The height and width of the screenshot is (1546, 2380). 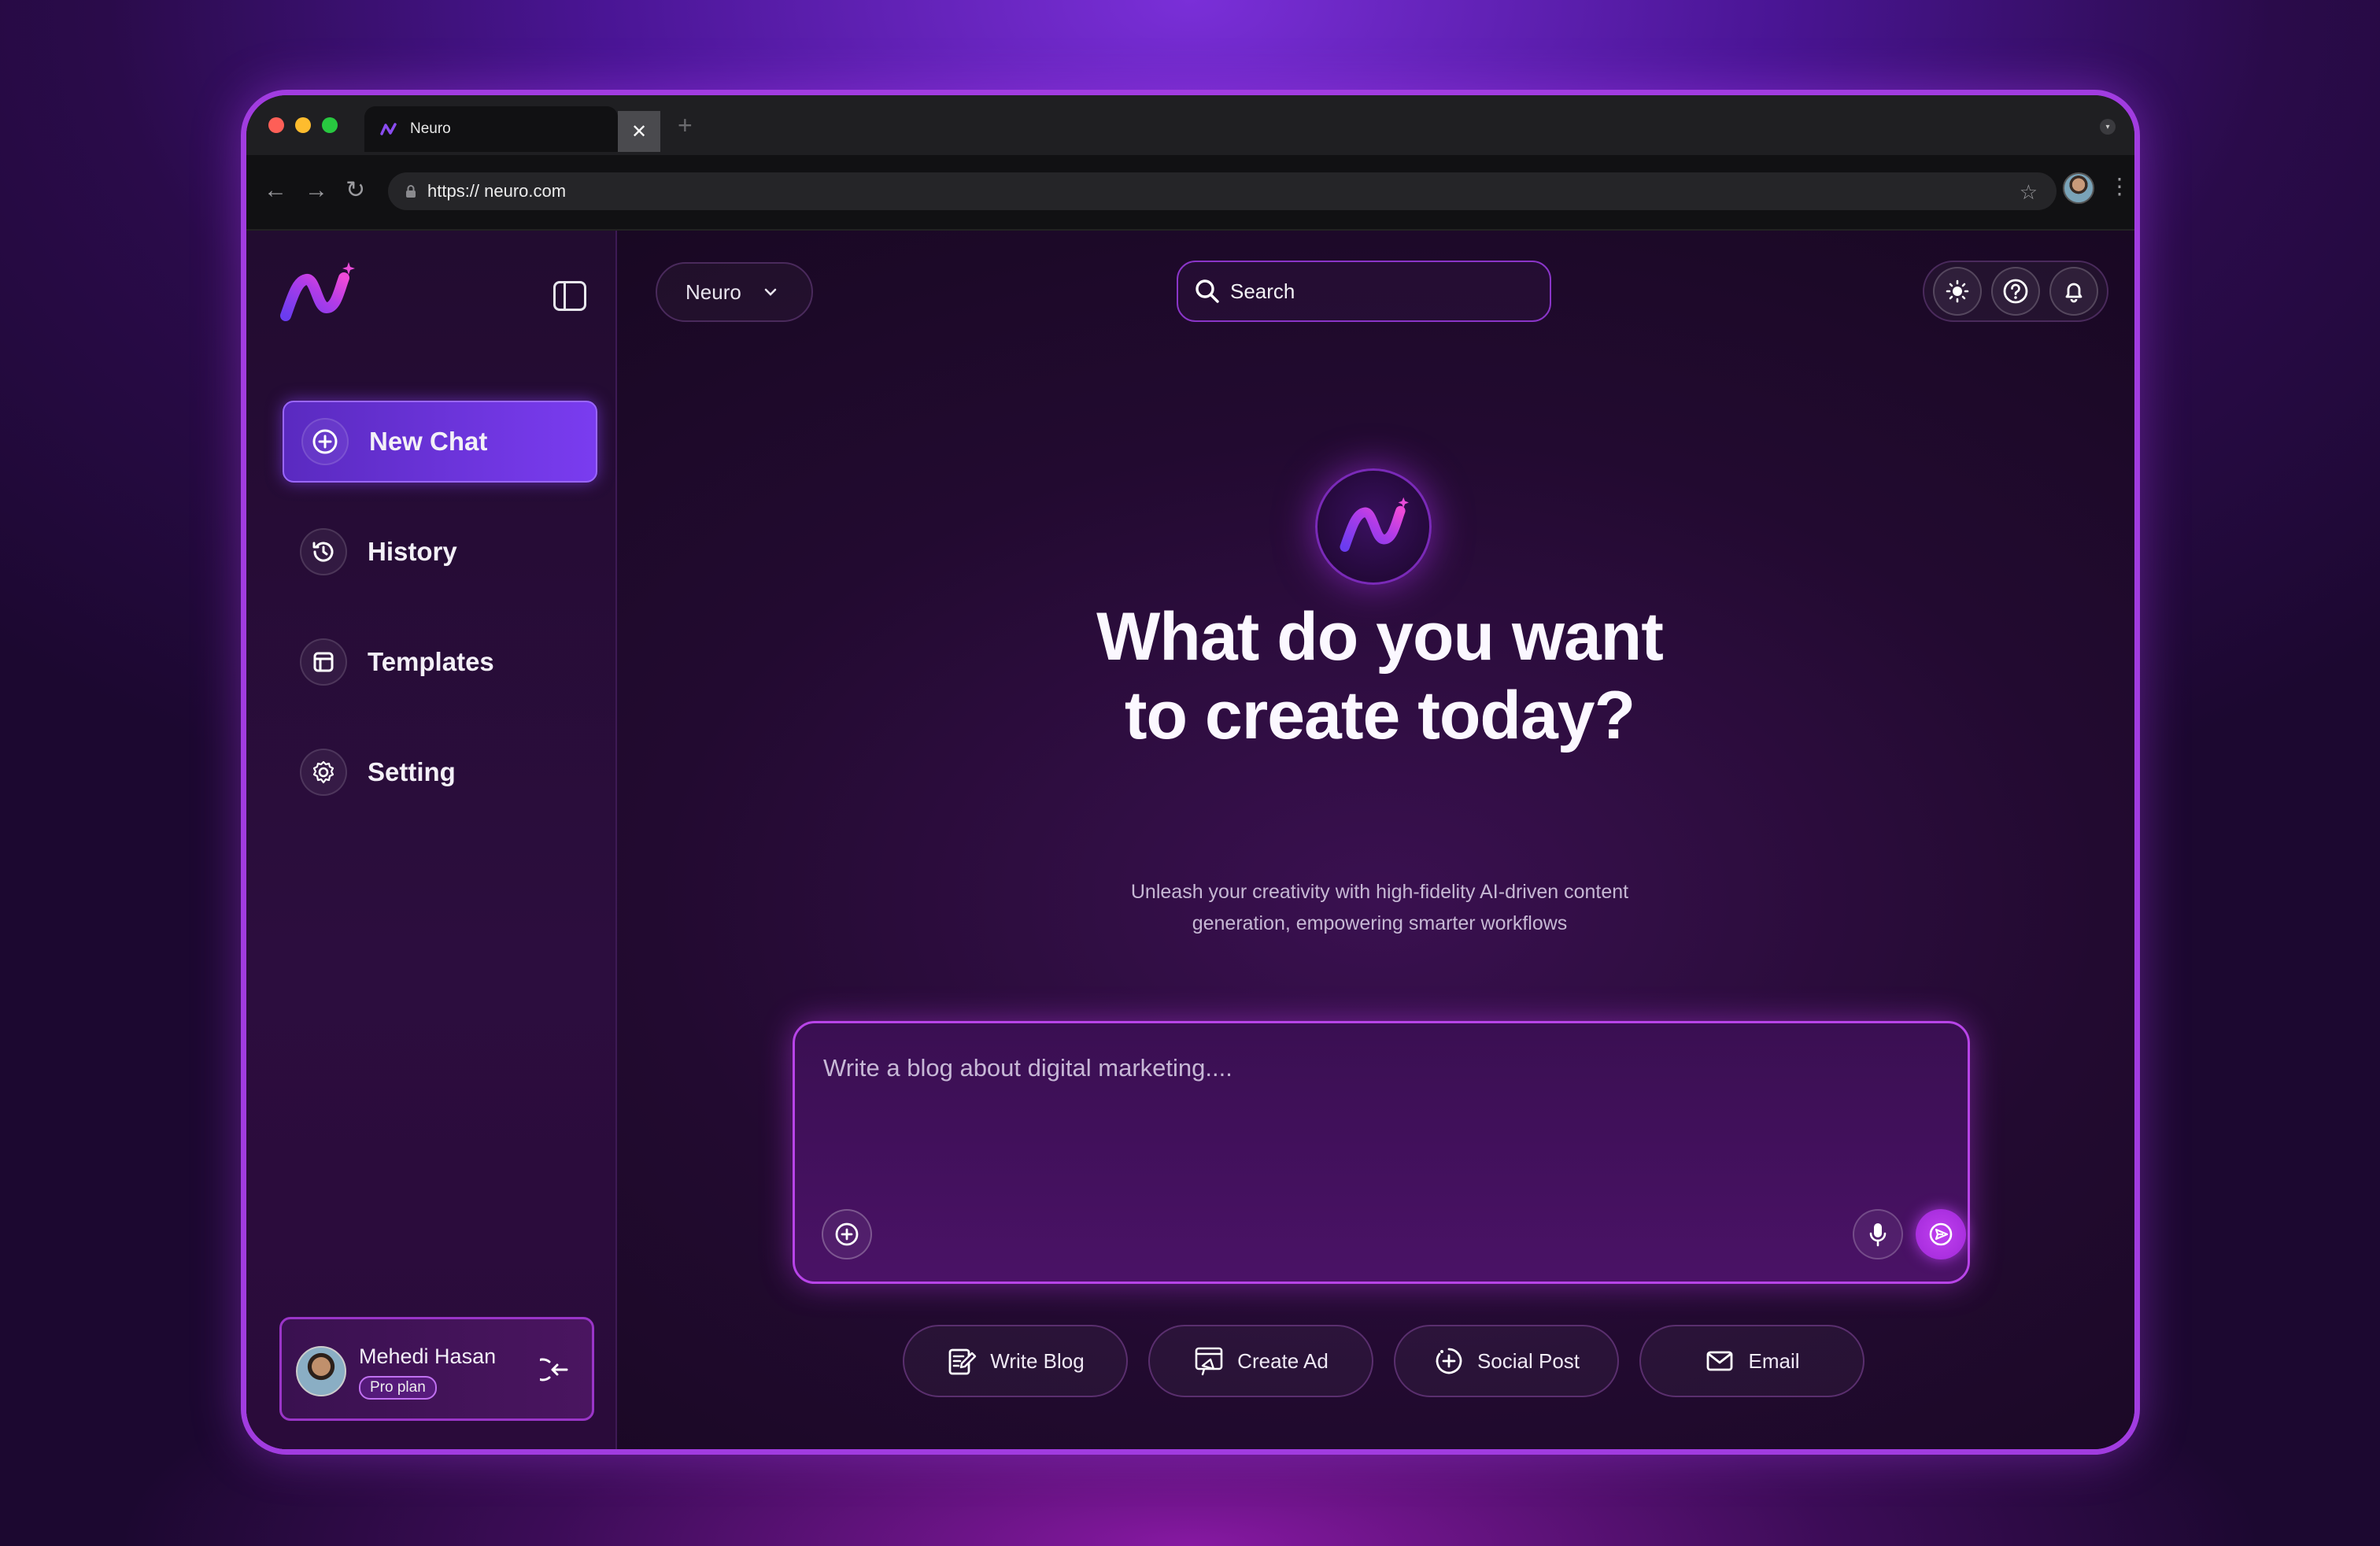 I want to click on notifications-button, so click(x=2073, y=292).